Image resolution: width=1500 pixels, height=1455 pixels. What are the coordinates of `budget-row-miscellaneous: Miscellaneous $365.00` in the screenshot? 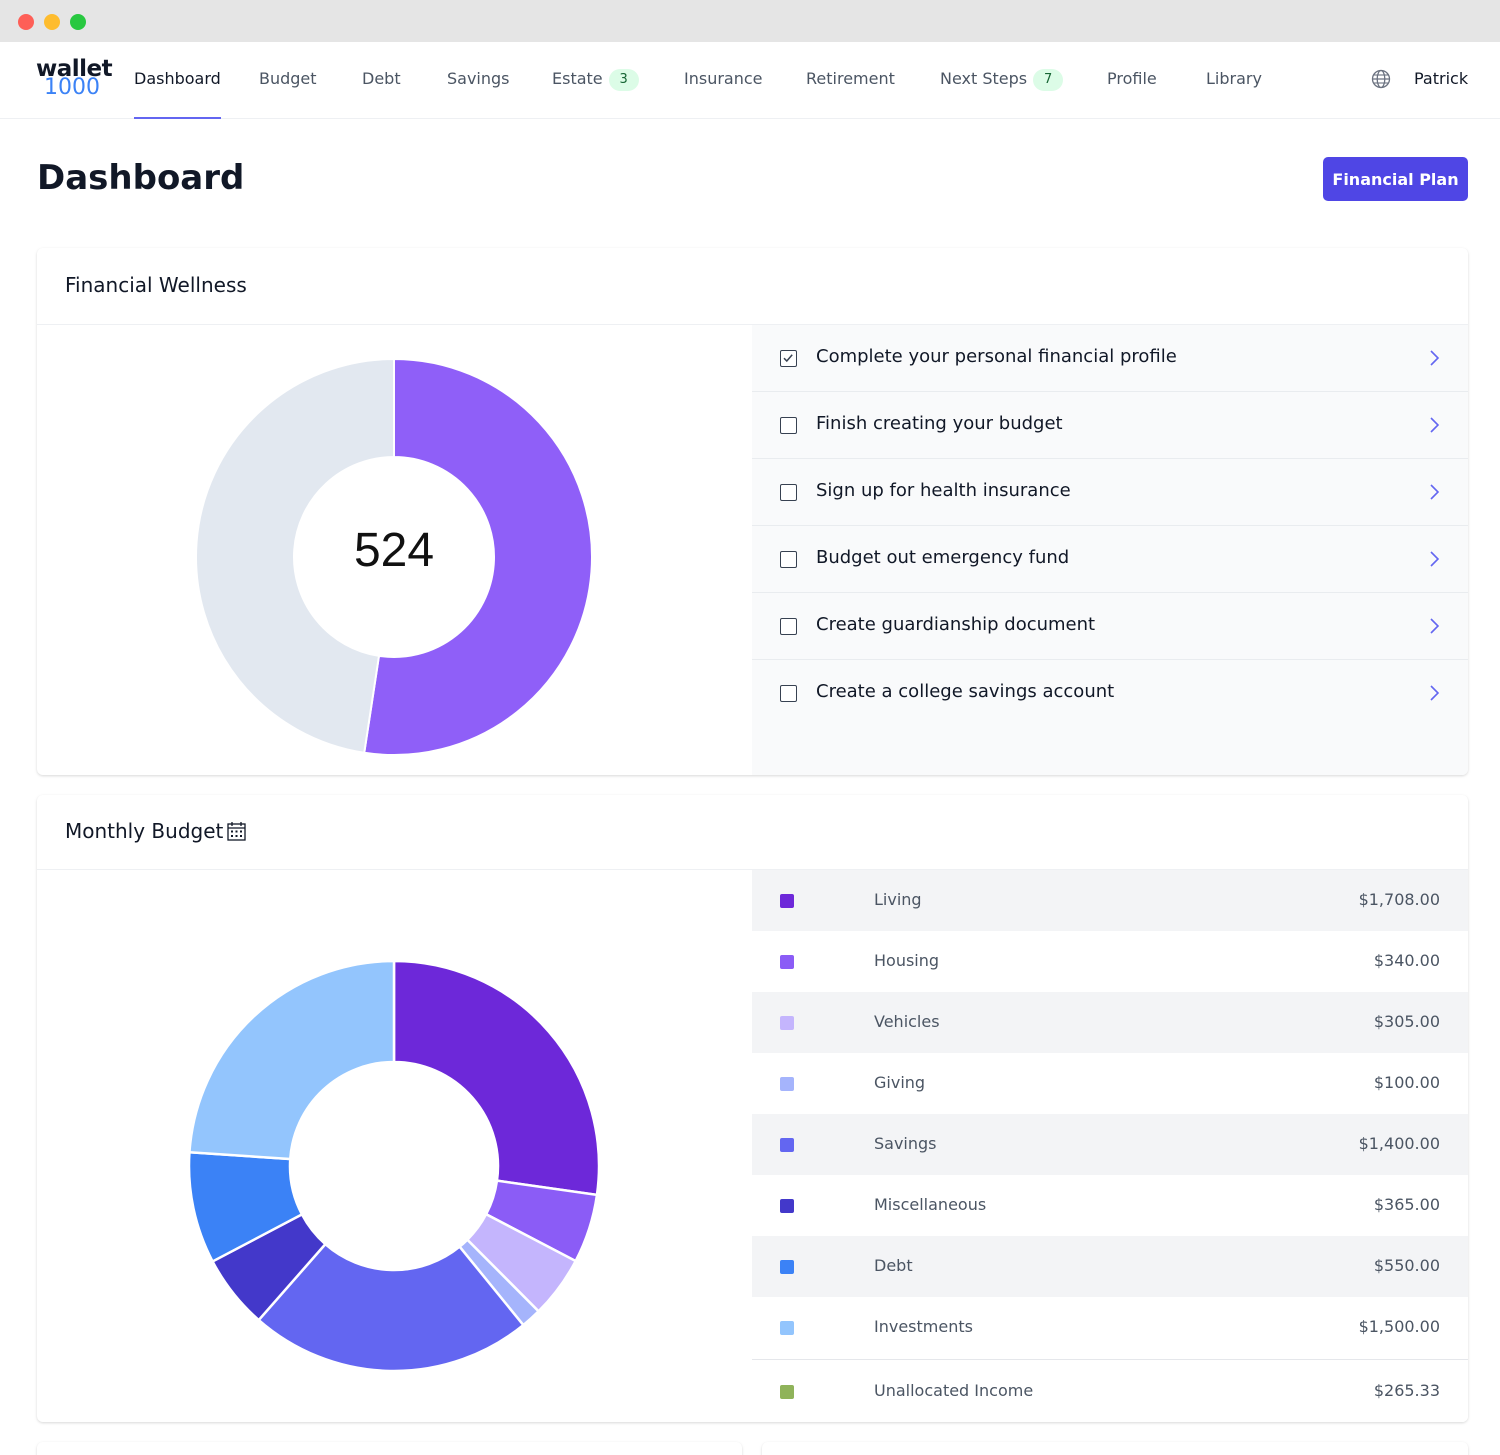 It's located at (1110, 1205).